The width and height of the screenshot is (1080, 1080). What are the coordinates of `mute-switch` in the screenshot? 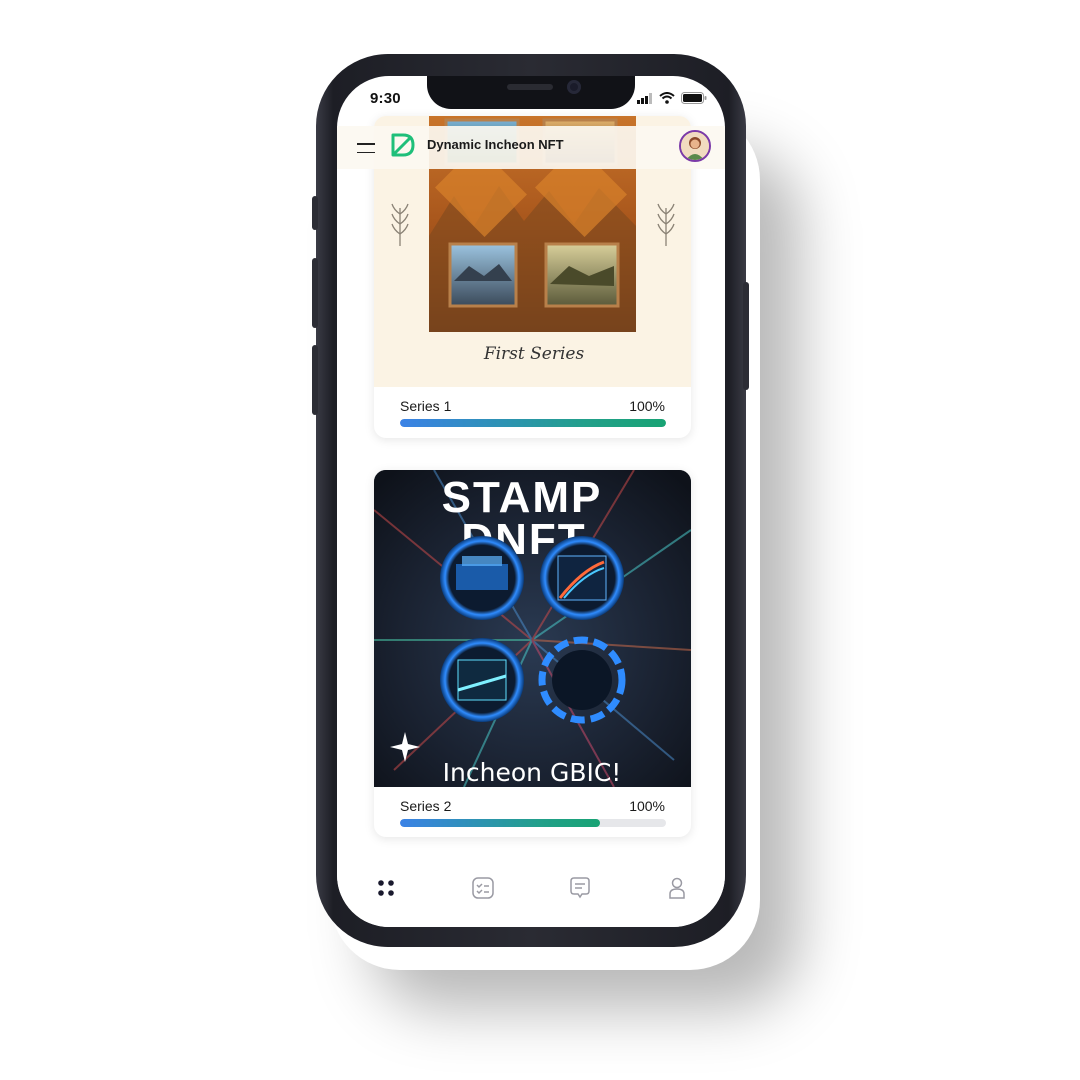 It's located at (315, 213).